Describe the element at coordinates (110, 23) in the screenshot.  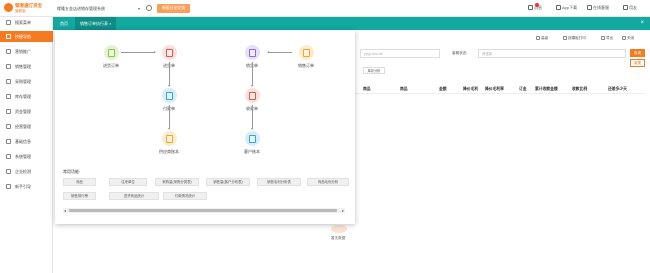
I see `tab-close-icon: ×` at that location.